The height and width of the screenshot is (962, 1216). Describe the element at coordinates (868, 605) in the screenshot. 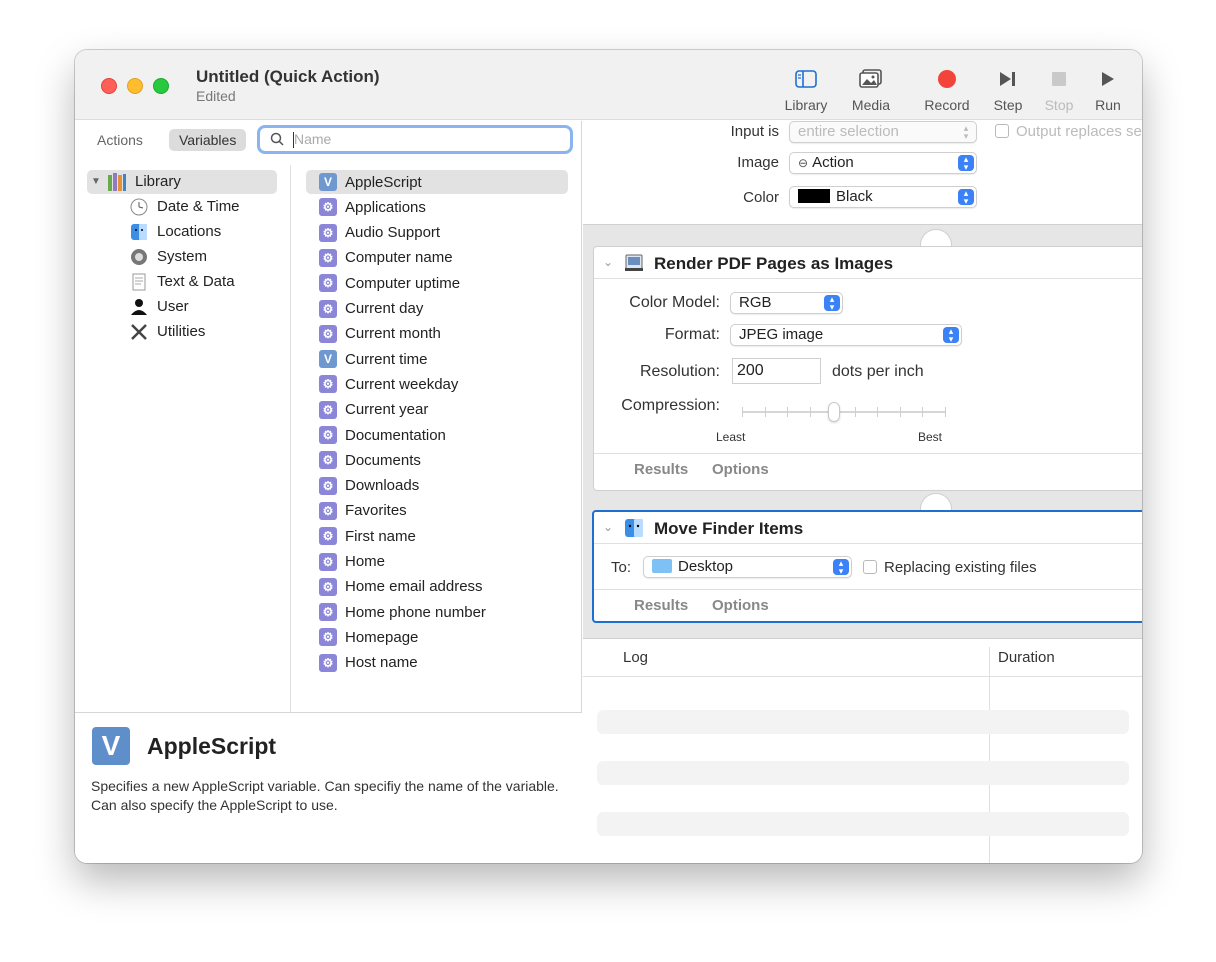

I see `card-footer: Results Options` at that location.